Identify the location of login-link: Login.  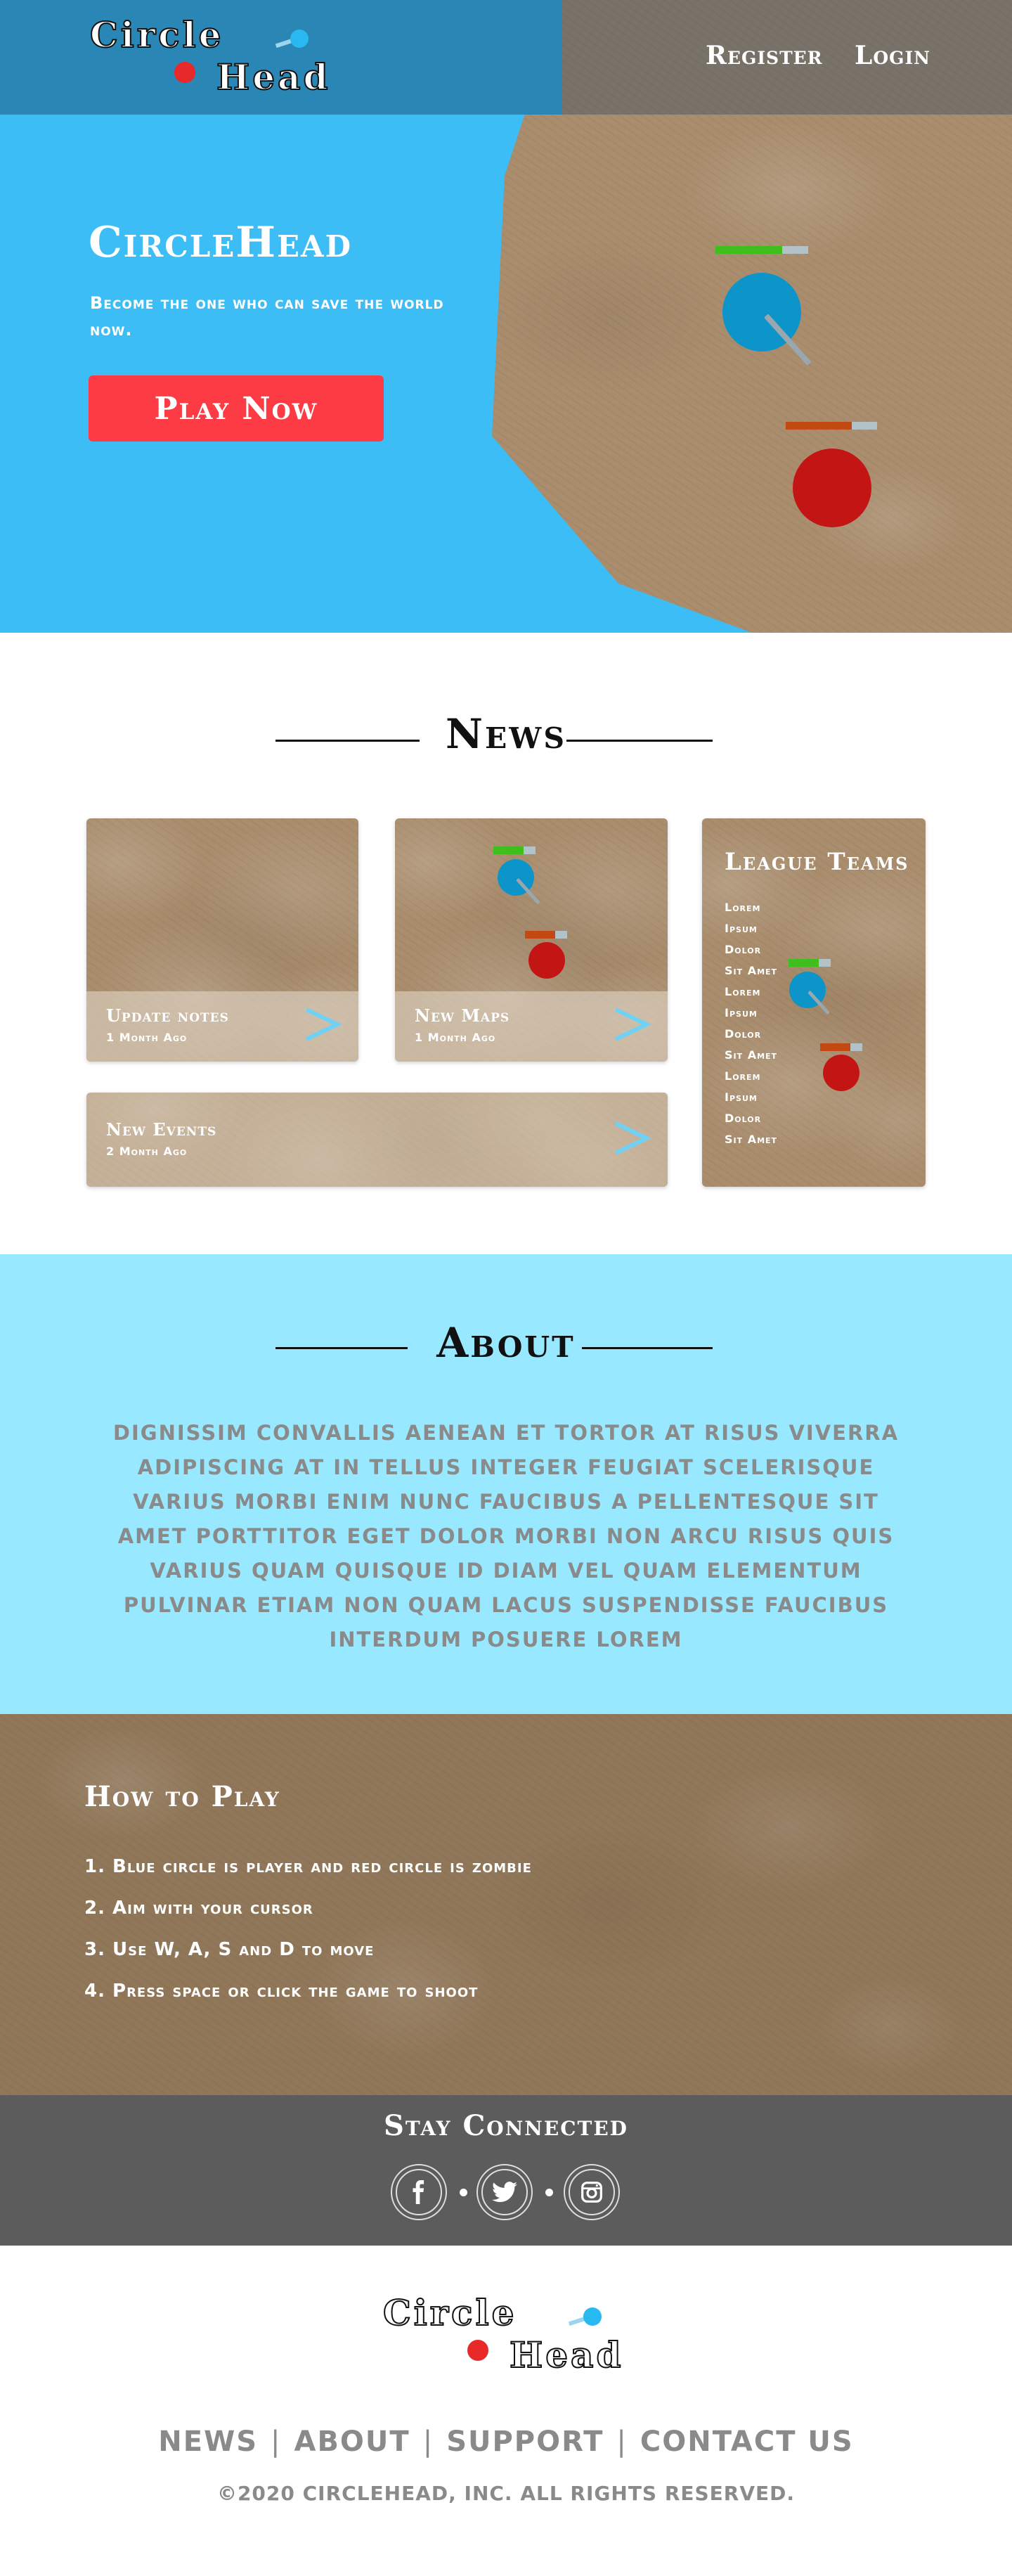
(892, 55).